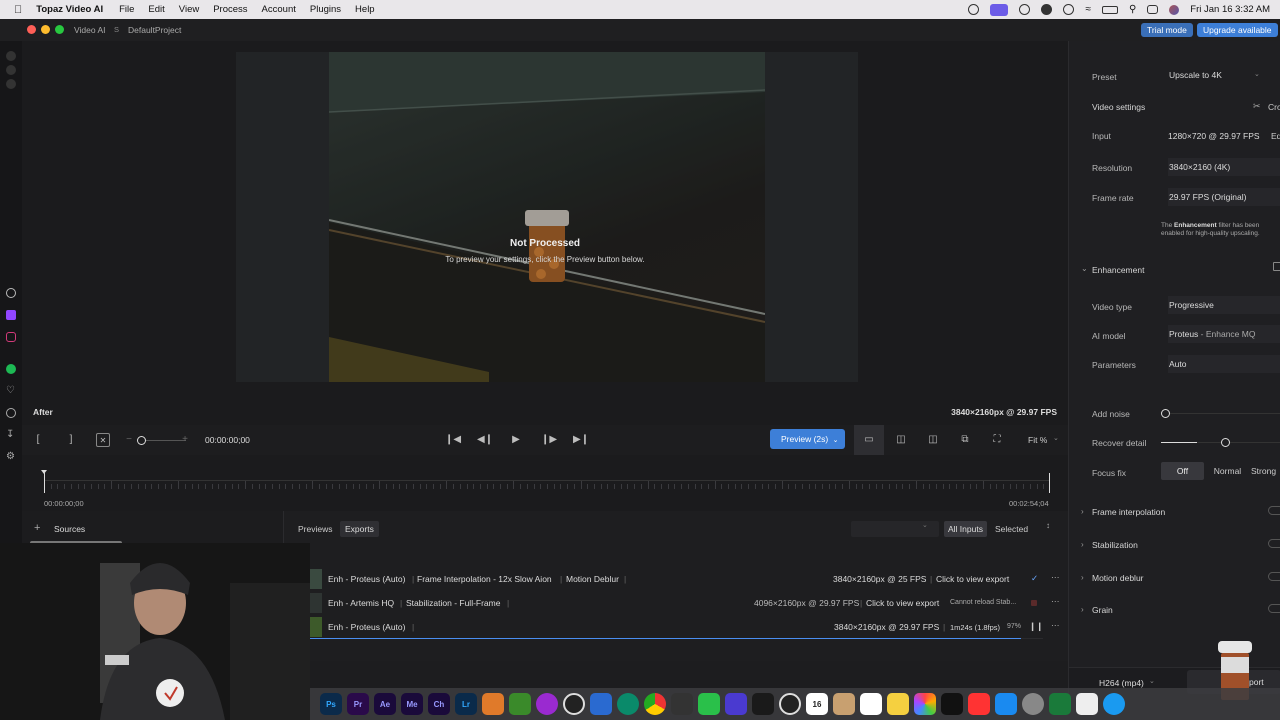 The image size is (1280, 720). What do you see at coordinates (493, 704) in the screenshot?
I see `finalcut-app-icon` at bounding box center [493, 704].